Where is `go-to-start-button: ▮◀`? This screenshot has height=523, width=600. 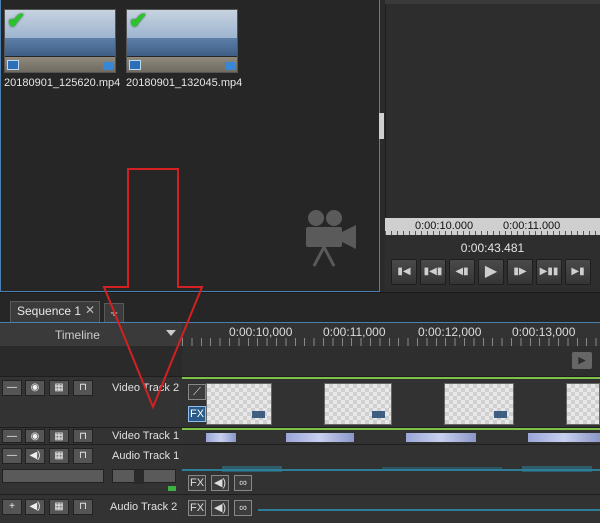
go-to-start-button: ▮◀ is located at coordinates (404, 272).